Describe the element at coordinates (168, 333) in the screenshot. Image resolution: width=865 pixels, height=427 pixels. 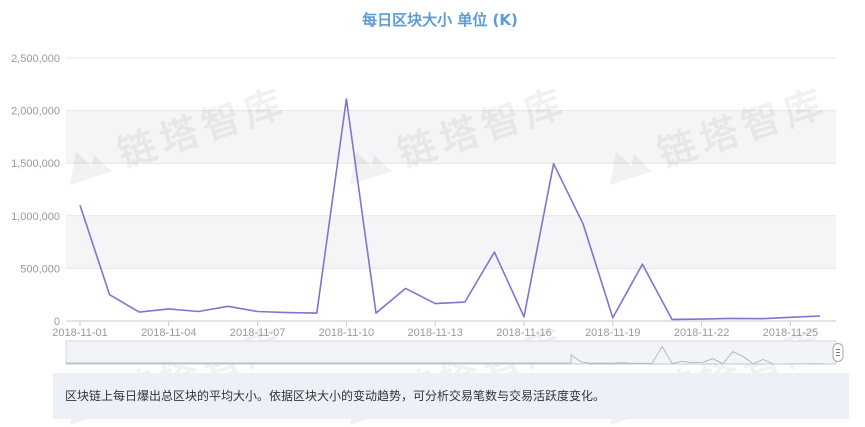
I see `x-tick-label: 2018-11-04` at that location.